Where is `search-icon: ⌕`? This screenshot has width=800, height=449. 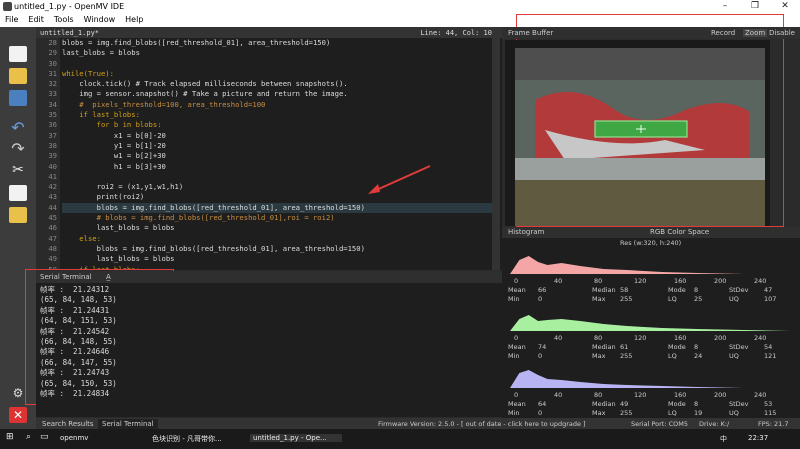
search-icon: ⌕ is located at coordinates (28, 437).